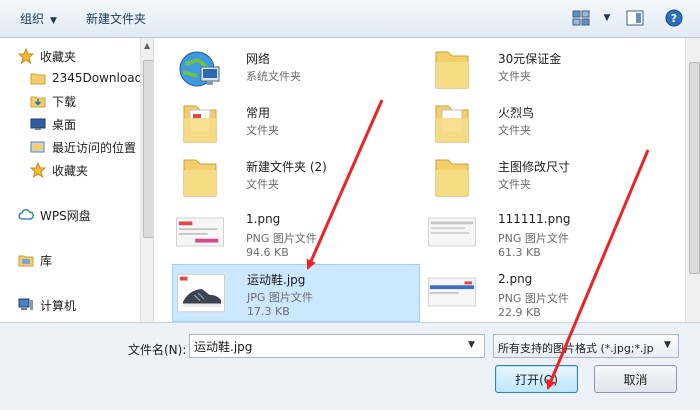 This screenshot has width=700, height=410. I want to click on nav-label: 桌面, so click(64, 124).